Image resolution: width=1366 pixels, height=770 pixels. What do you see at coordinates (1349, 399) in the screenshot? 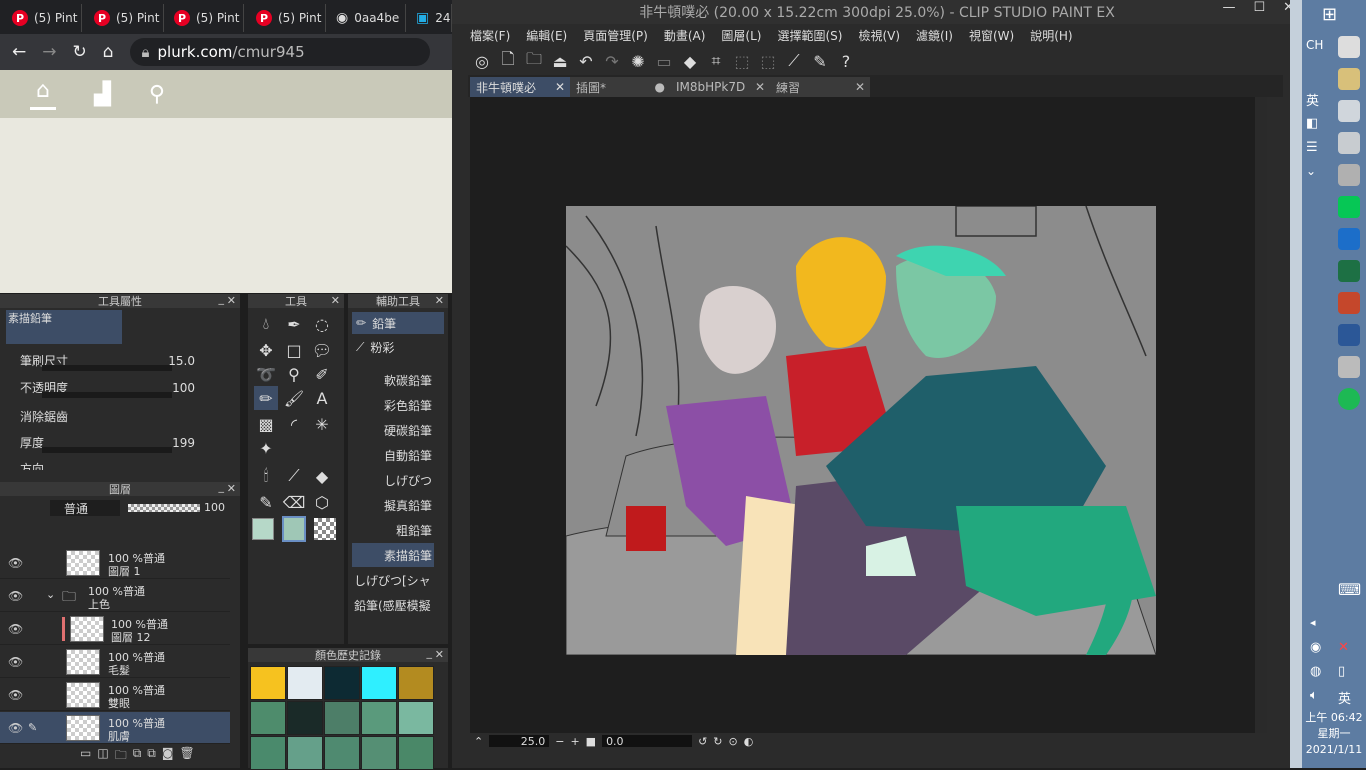
I see `spotify-icon` at bounding box center [1349, 399].